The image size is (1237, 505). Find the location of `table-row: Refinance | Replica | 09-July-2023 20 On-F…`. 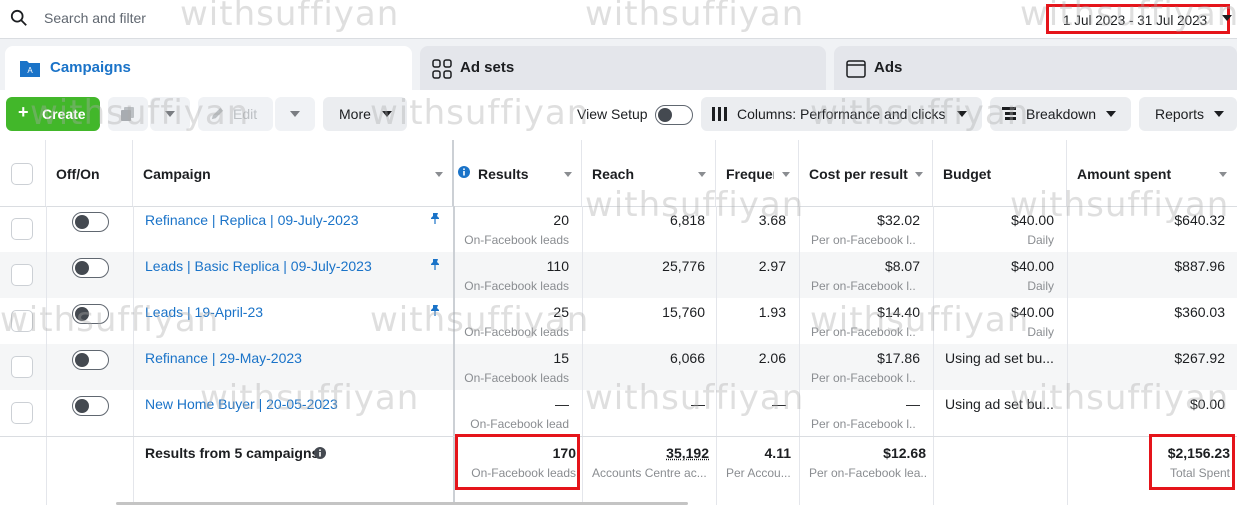

table-row: Refinance | Replica | 09-July-2023 20 On-F… is located at coordinates (618, 229).